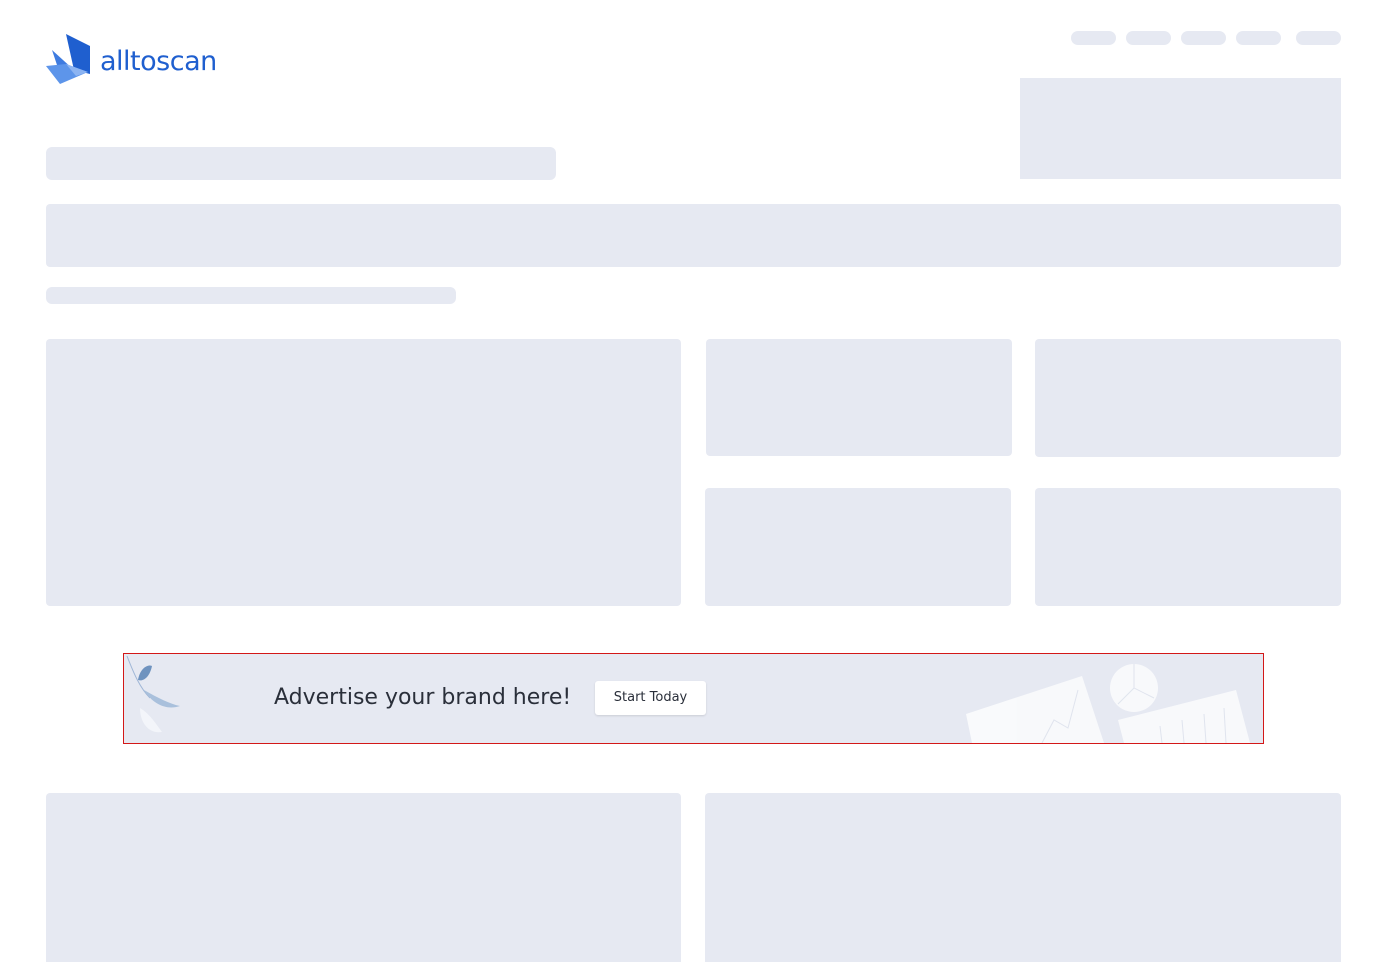 Image resolution: width=1385 pixels, height=962 pixels. I want to click on start-today-button: Start Today, so click(650, 698).